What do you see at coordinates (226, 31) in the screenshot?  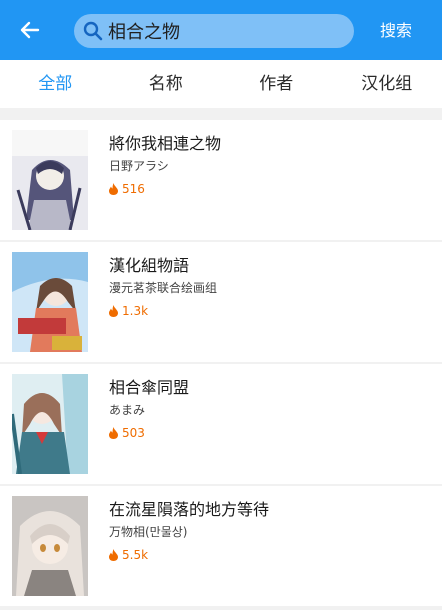 I see `search-input` at bounding box center [226, 31].